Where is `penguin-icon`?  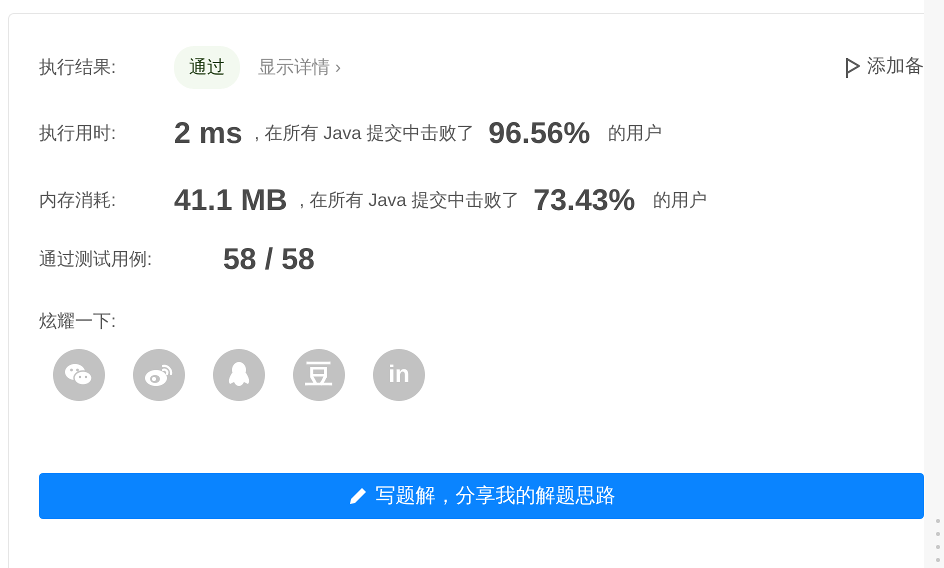 penguin-icon is located at coordinates (239, 375).